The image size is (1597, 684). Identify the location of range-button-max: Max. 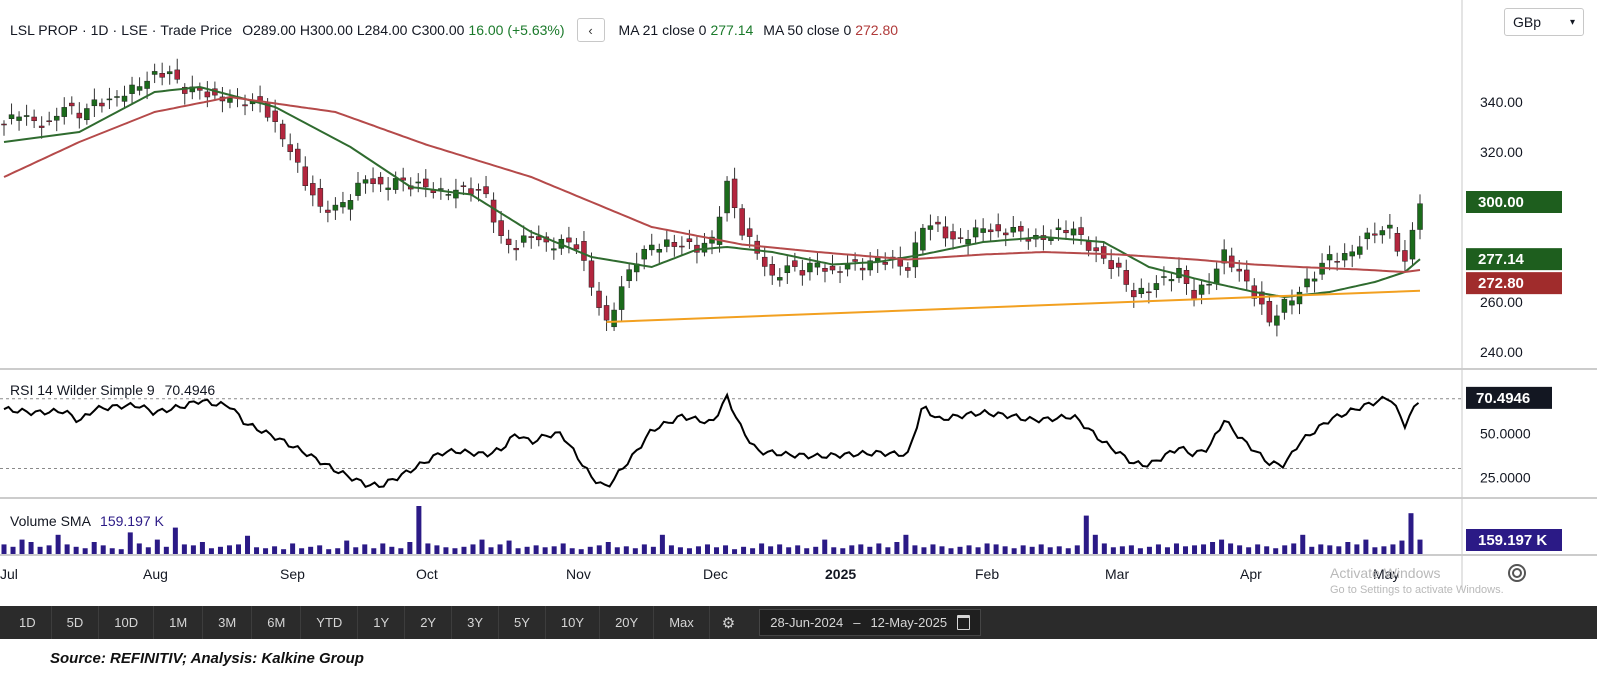
(682, 622).